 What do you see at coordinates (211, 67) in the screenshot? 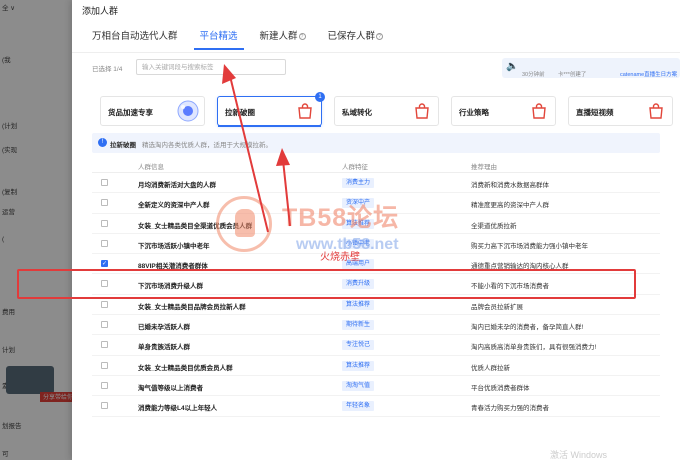
I see `search-input` at bounding box center [211, 67].